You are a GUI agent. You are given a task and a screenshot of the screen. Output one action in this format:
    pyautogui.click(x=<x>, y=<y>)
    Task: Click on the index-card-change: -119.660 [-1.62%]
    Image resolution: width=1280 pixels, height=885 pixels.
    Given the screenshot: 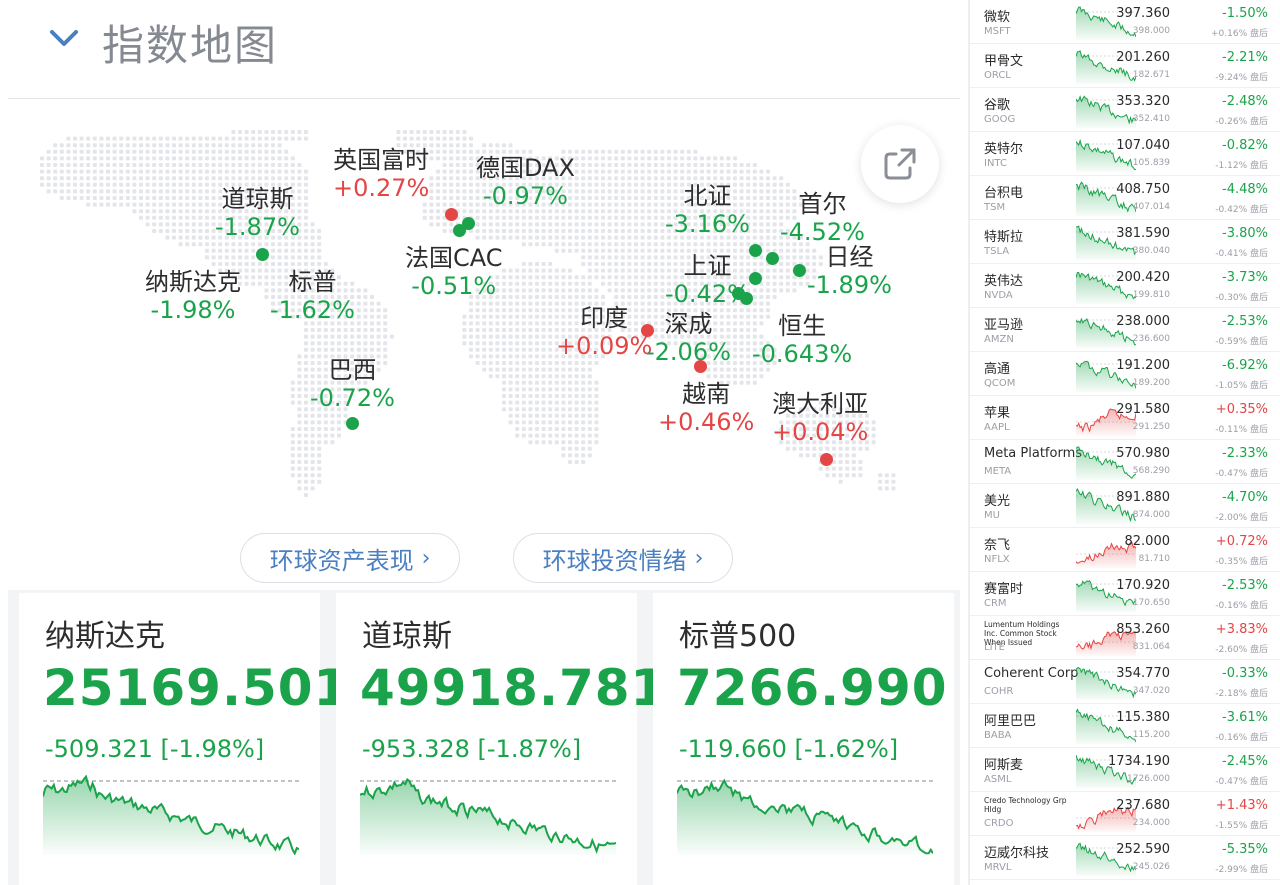 What is the action you would take?
    pyautogui.click(x=789, y=749)
    